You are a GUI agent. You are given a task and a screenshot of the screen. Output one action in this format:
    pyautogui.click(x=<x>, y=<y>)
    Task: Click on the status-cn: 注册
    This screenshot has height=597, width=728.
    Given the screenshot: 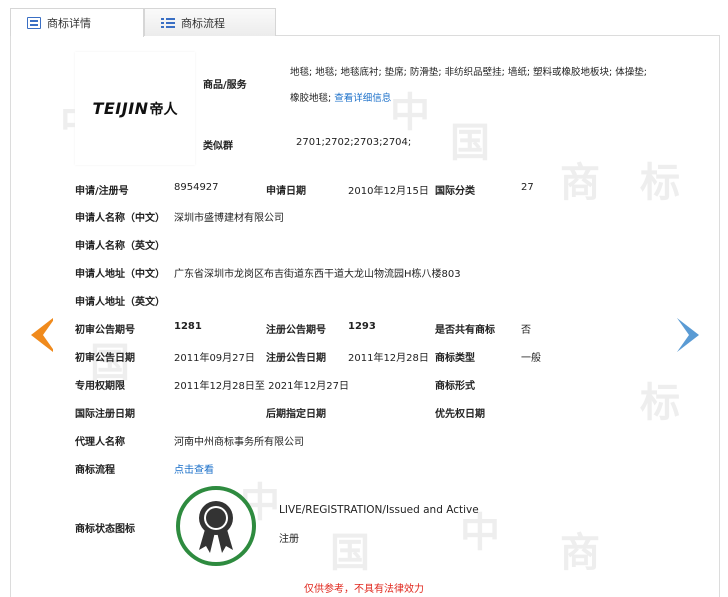 What is the action you would take?
    pyautogui.click(x=289, y=539)
    